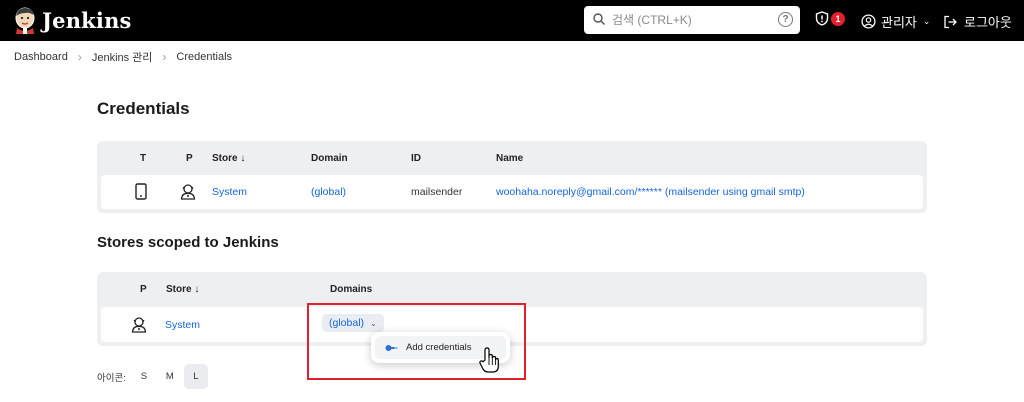 This screenshot has width=1024, height=402. What do you see at coordinates (143, 108) in the screenshot?
I see `credentials-title: Credentials` at bounding box center [143, 108].